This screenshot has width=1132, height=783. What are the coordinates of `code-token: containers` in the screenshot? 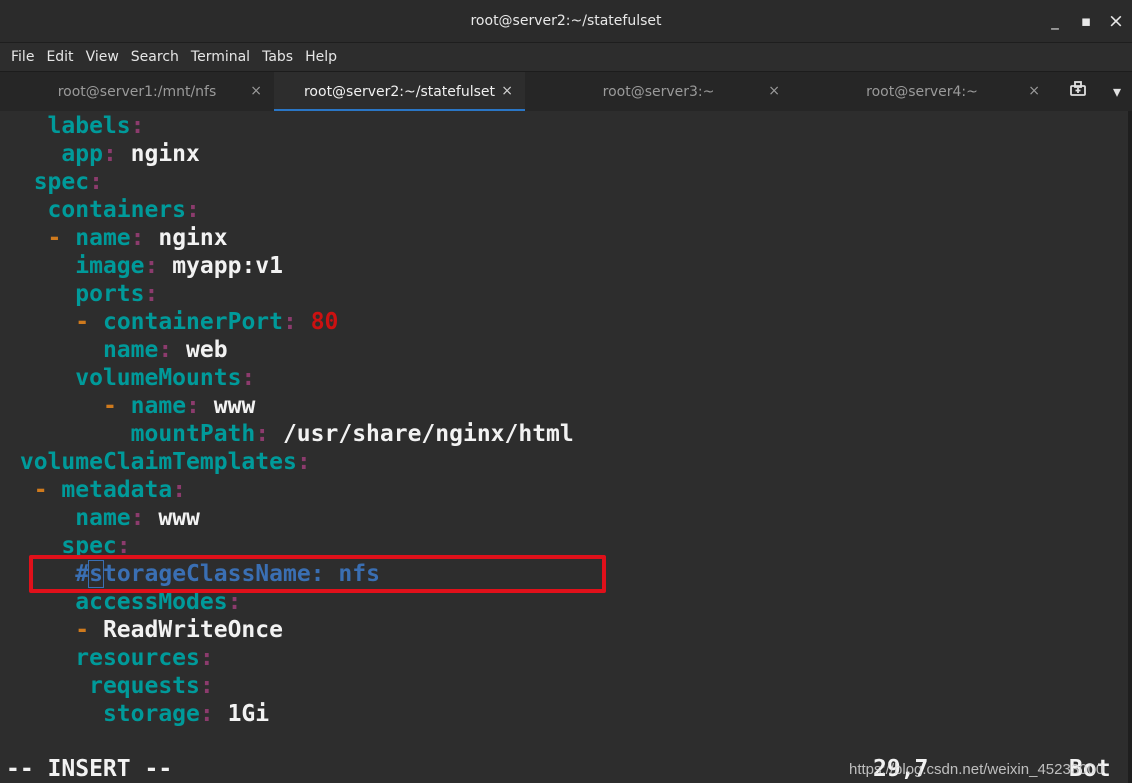 It's located at (117, 210).